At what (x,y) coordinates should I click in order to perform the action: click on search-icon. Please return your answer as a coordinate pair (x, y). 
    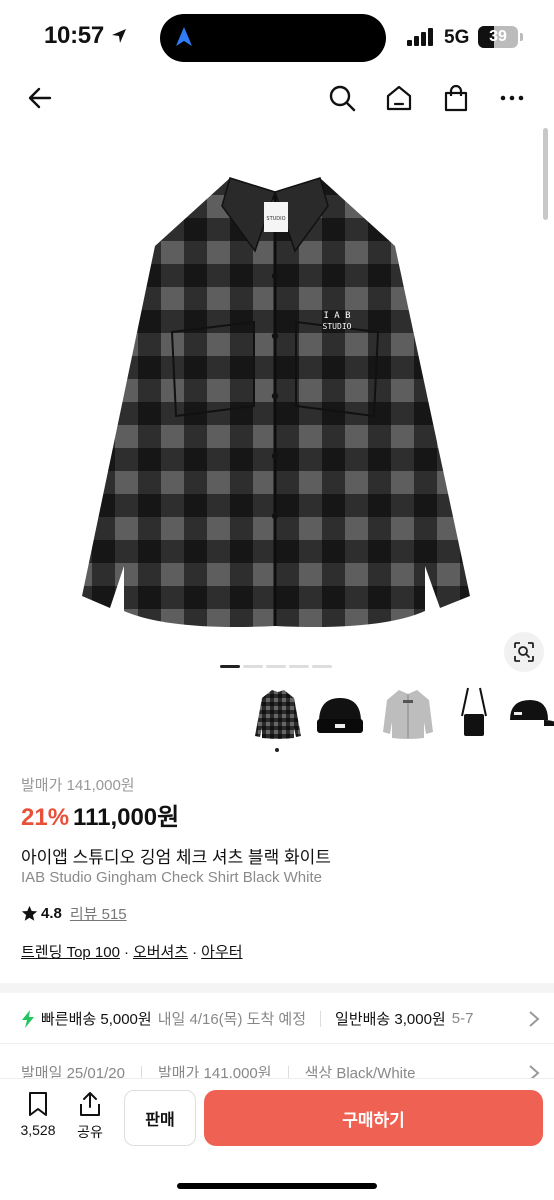
    Looking at the image, I should click on (342, 98).